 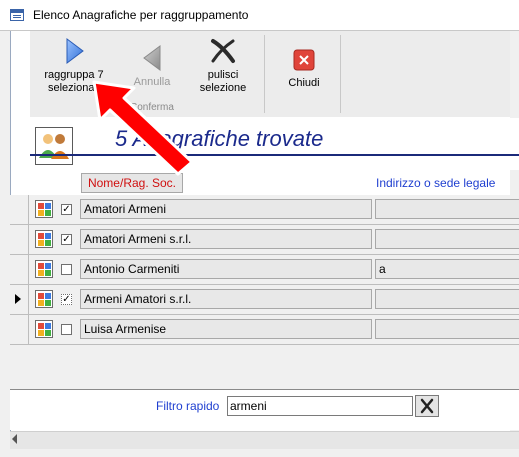 I want to click on name-field: Antonio Carmeniti, so click(x=226, y=269).